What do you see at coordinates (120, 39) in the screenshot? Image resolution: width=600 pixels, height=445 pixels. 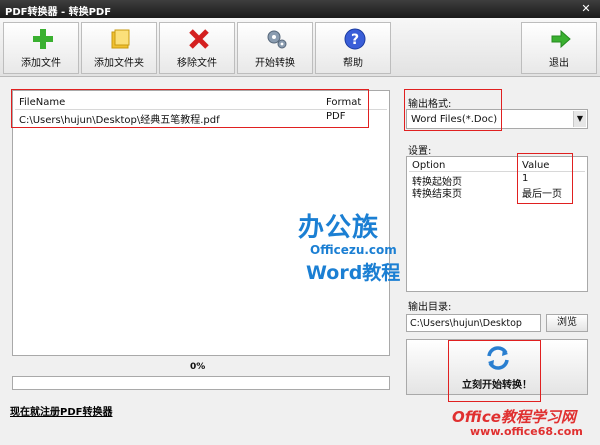 I see `folder-icon` at bounding box center [120, 39].